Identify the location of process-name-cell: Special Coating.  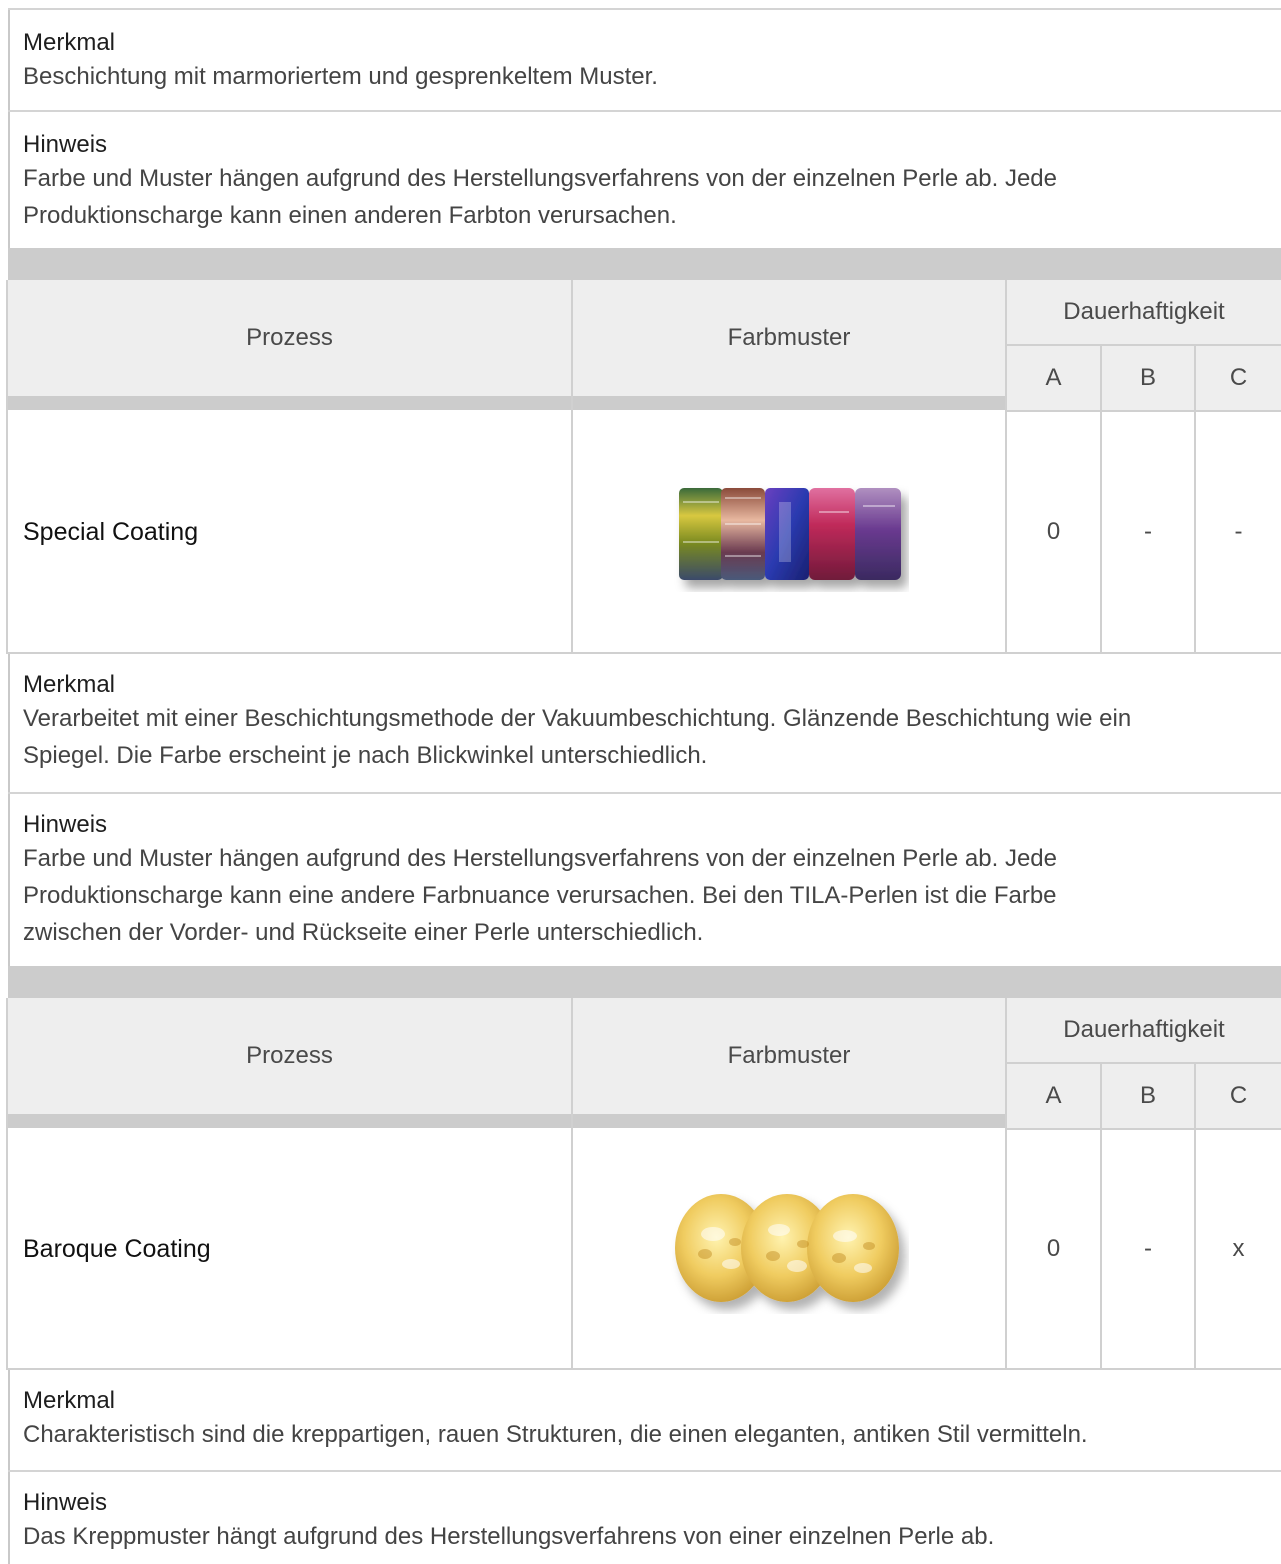
(289, 532).